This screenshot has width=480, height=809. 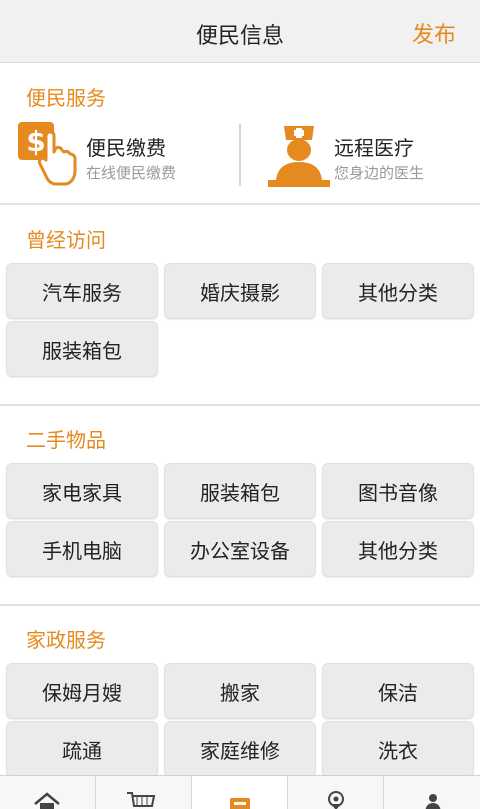 I want to click on service-divider, so click(x=240, y=155).